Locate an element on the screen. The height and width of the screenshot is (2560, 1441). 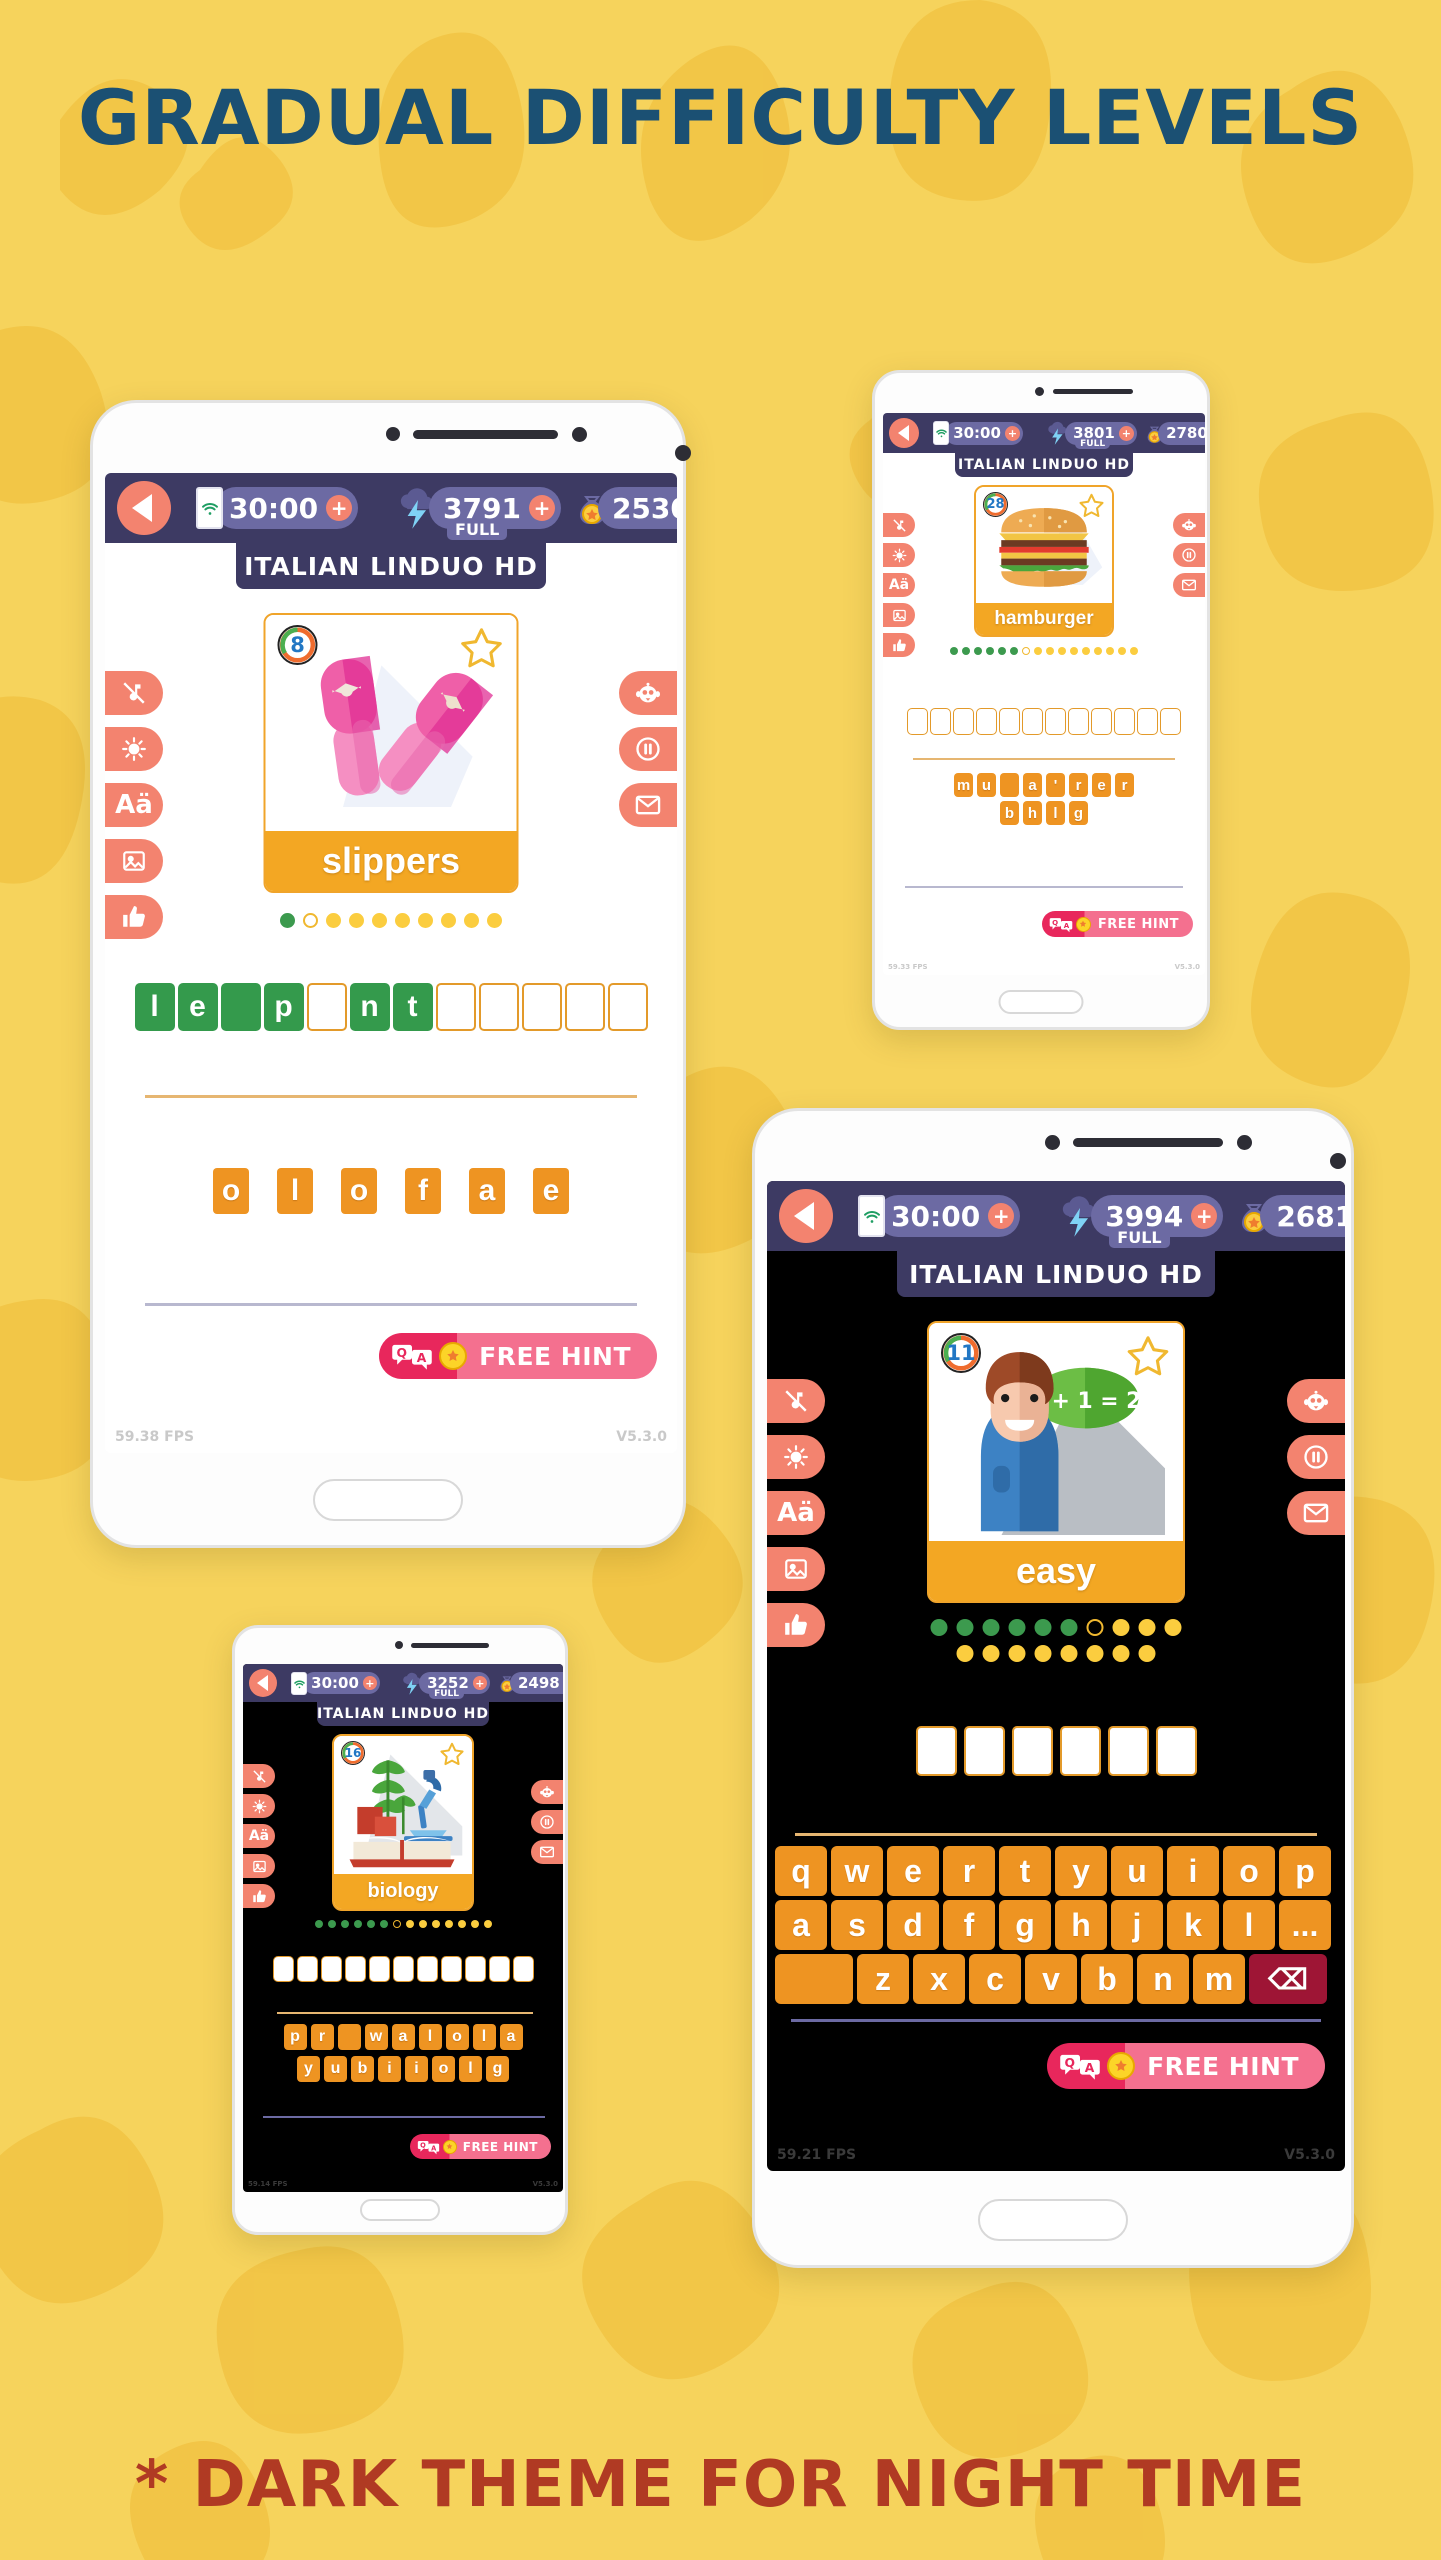
letter-tile: l is located at coordinates (484, 2037).